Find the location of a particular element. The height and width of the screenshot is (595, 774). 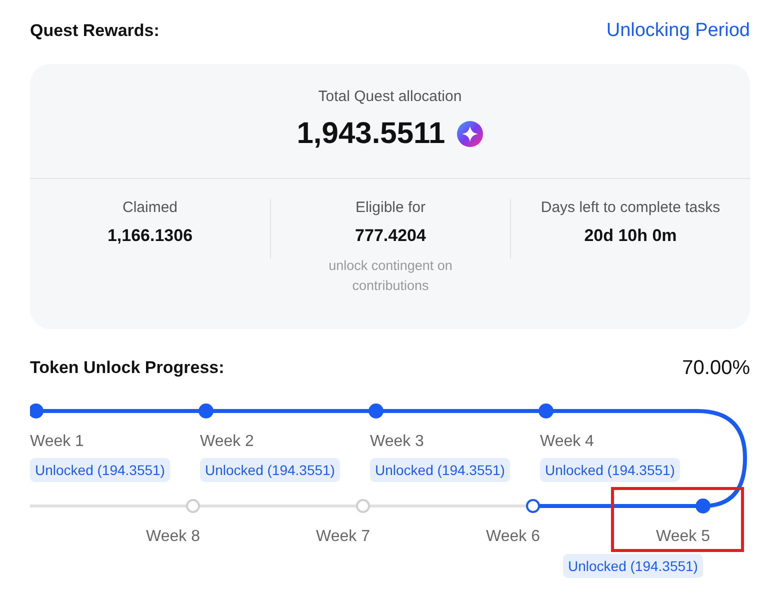

section-title: Quest Rewards: is located at coordinates (95, 31).